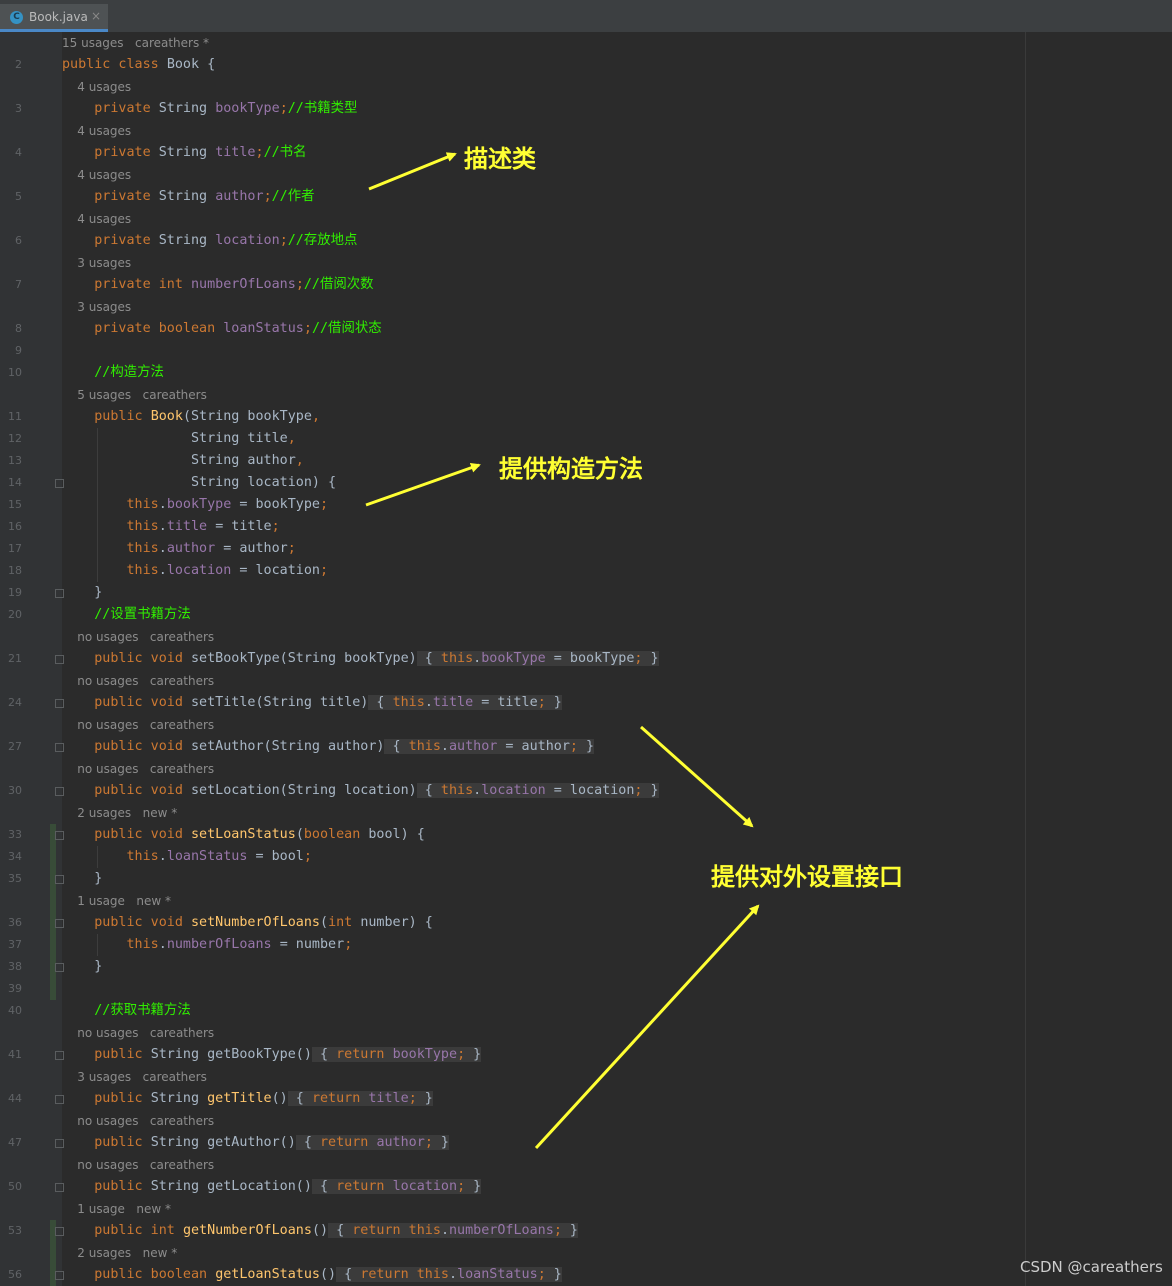  What do you see at coordinates (1091, 1267) in the screenshot?
I see `watermark: CSDN @careathers` at bounding box center [1091, 1267].